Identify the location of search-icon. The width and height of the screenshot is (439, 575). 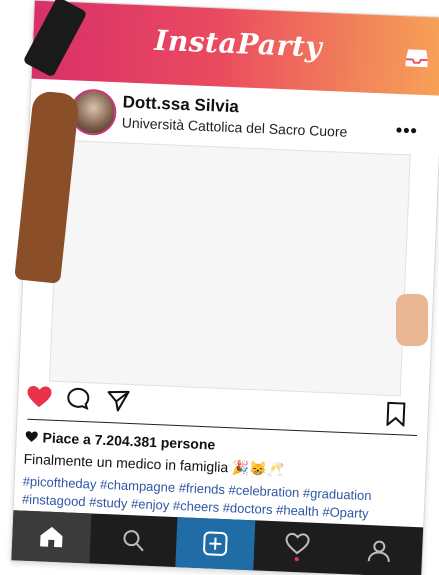
(133, 541).